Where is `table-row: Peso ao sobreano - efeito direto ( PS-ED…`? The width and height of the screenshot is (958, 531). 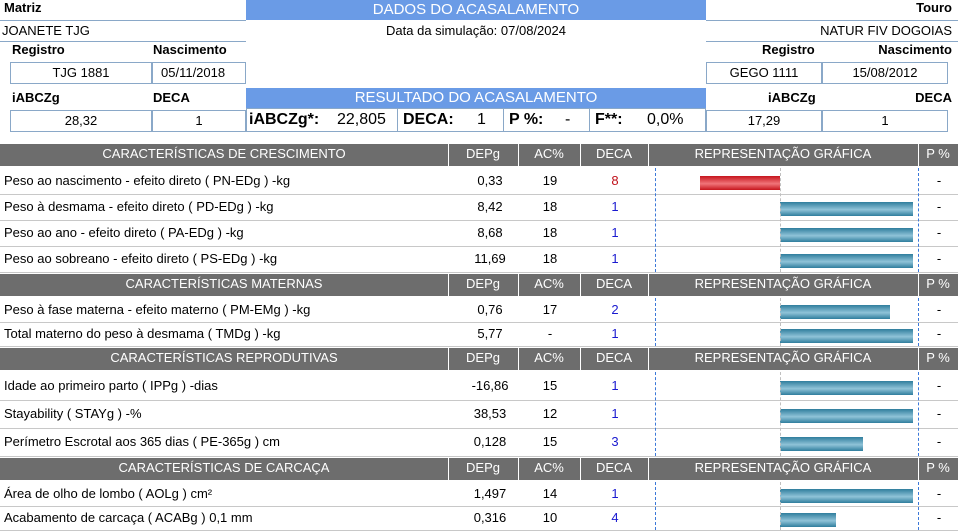 table-row: Peso ao sobreano - efeito direto ( PS-ED… is located at coordinates (479, 259).